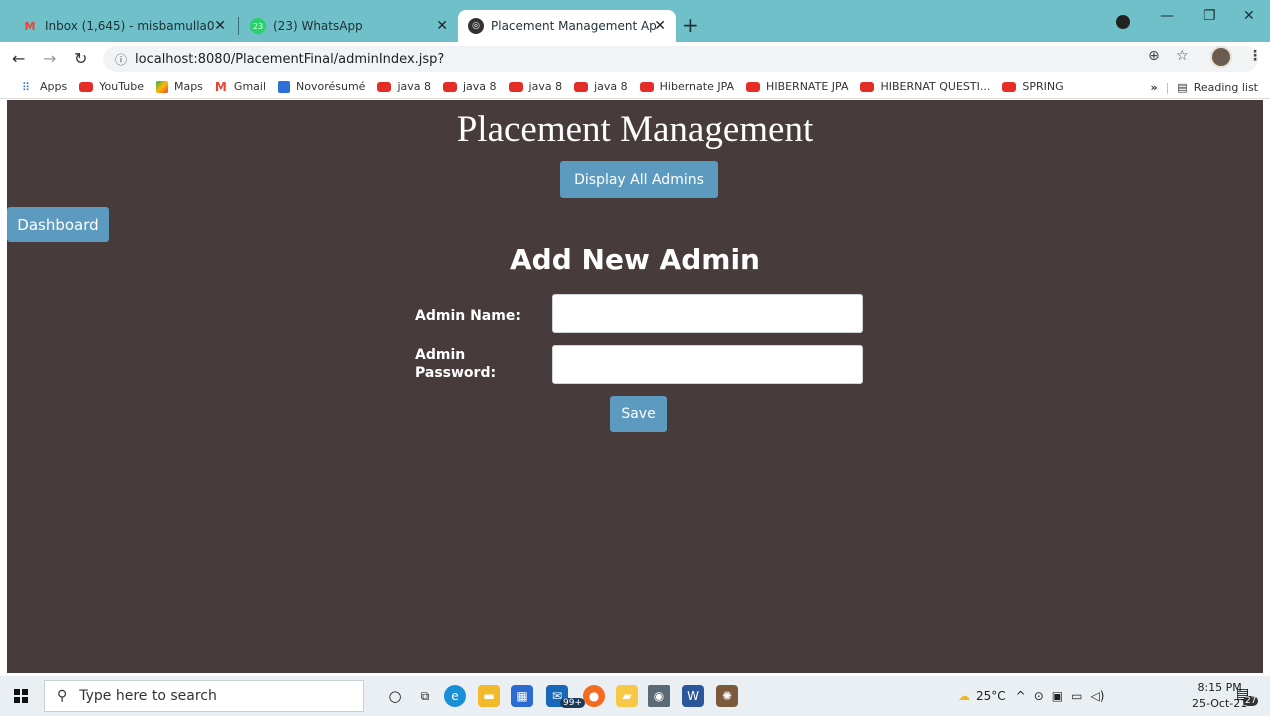  What do you see at coordinates (639, 179) in the screenshot?
I see `display-all-admins-button: Display All Admins` at bounding box center [639, 179].